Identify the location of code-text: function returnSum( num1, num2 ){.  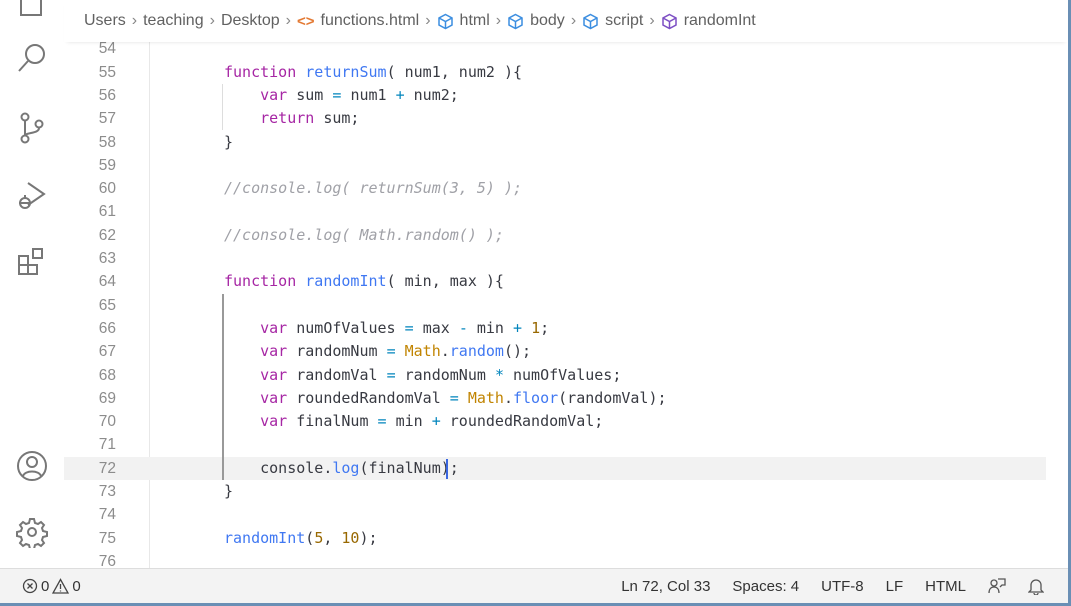
(373, 72).